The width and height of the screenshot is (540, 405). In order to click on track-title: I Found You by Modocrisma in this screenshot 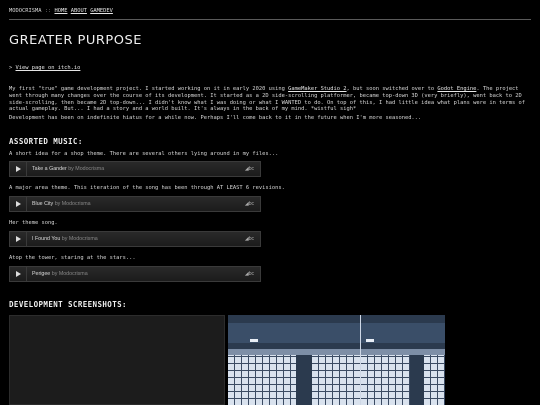, I will do `click(65, 239)`.